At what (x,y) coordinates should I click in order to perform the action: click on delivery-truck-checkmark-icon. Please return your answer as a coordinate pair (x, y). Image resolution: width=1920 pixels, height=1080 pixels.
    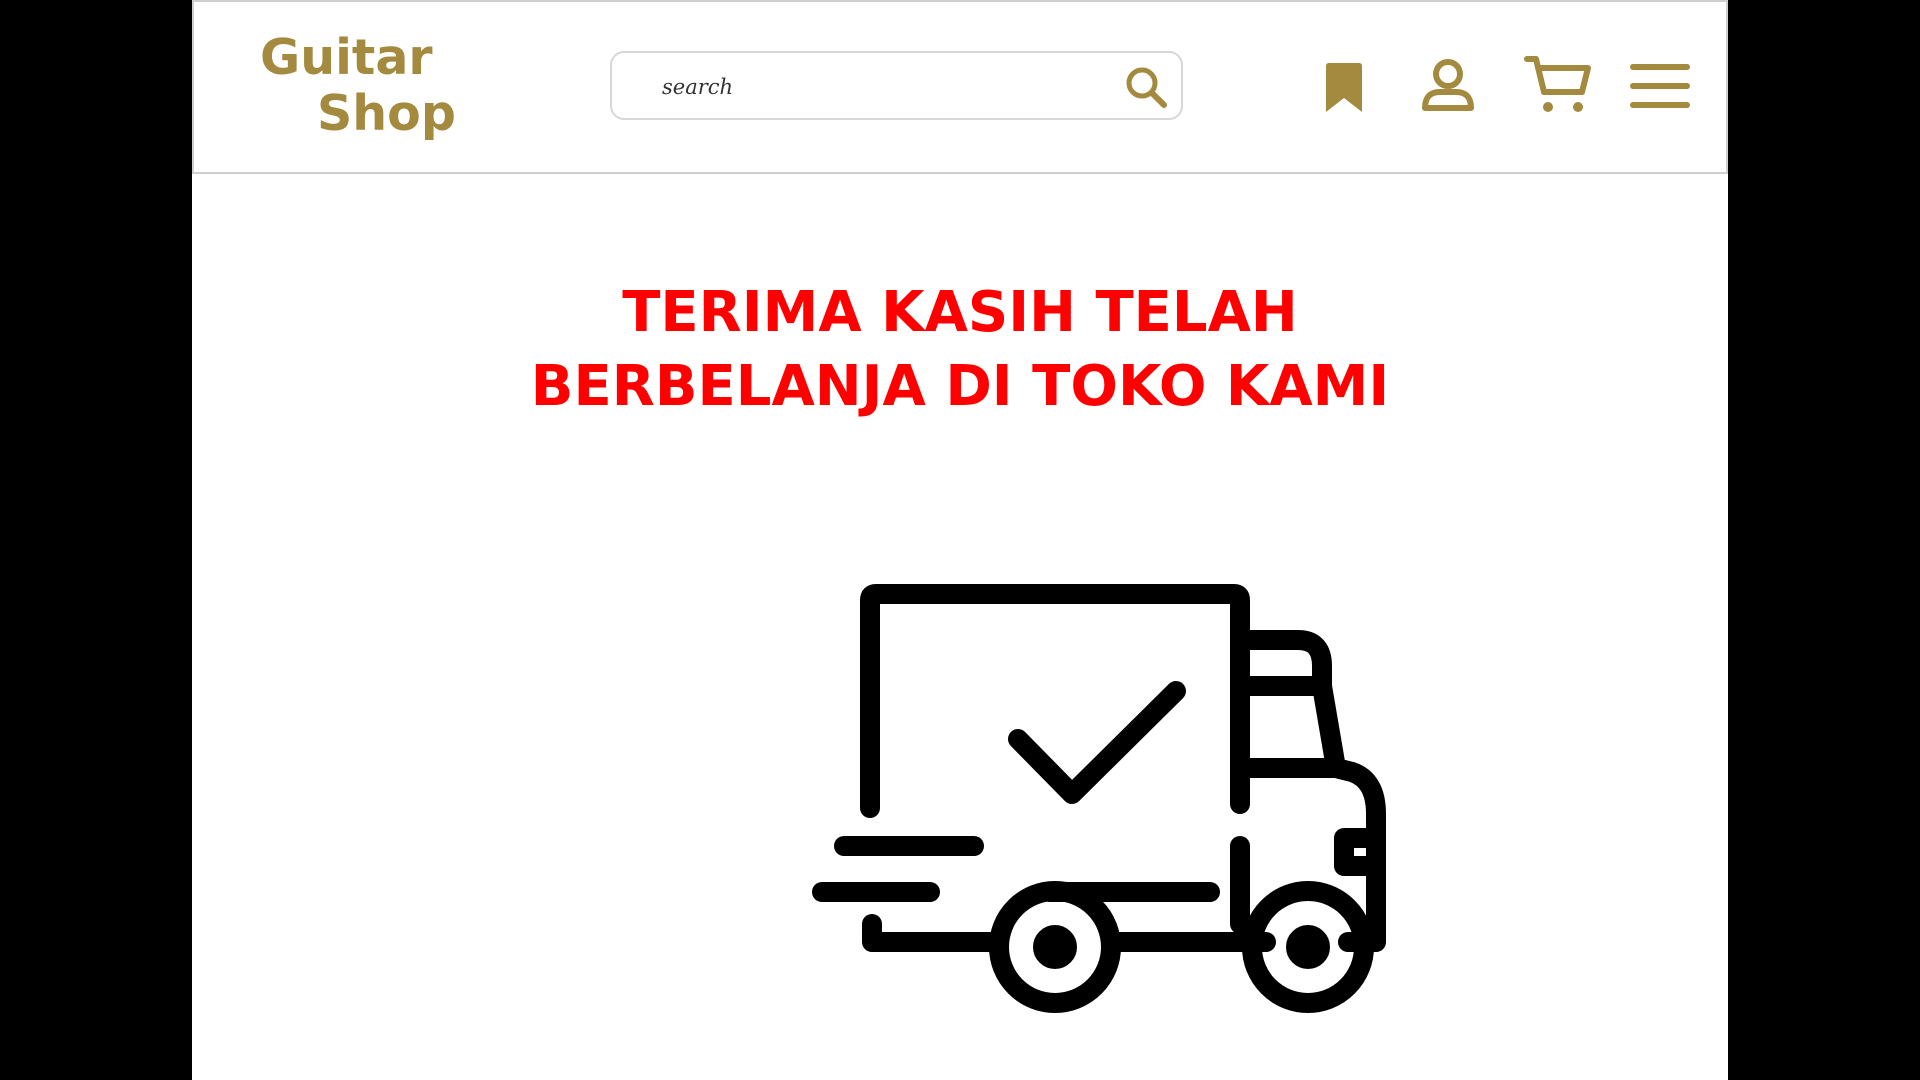
    Looking at the image, I should click on (1150, 804).